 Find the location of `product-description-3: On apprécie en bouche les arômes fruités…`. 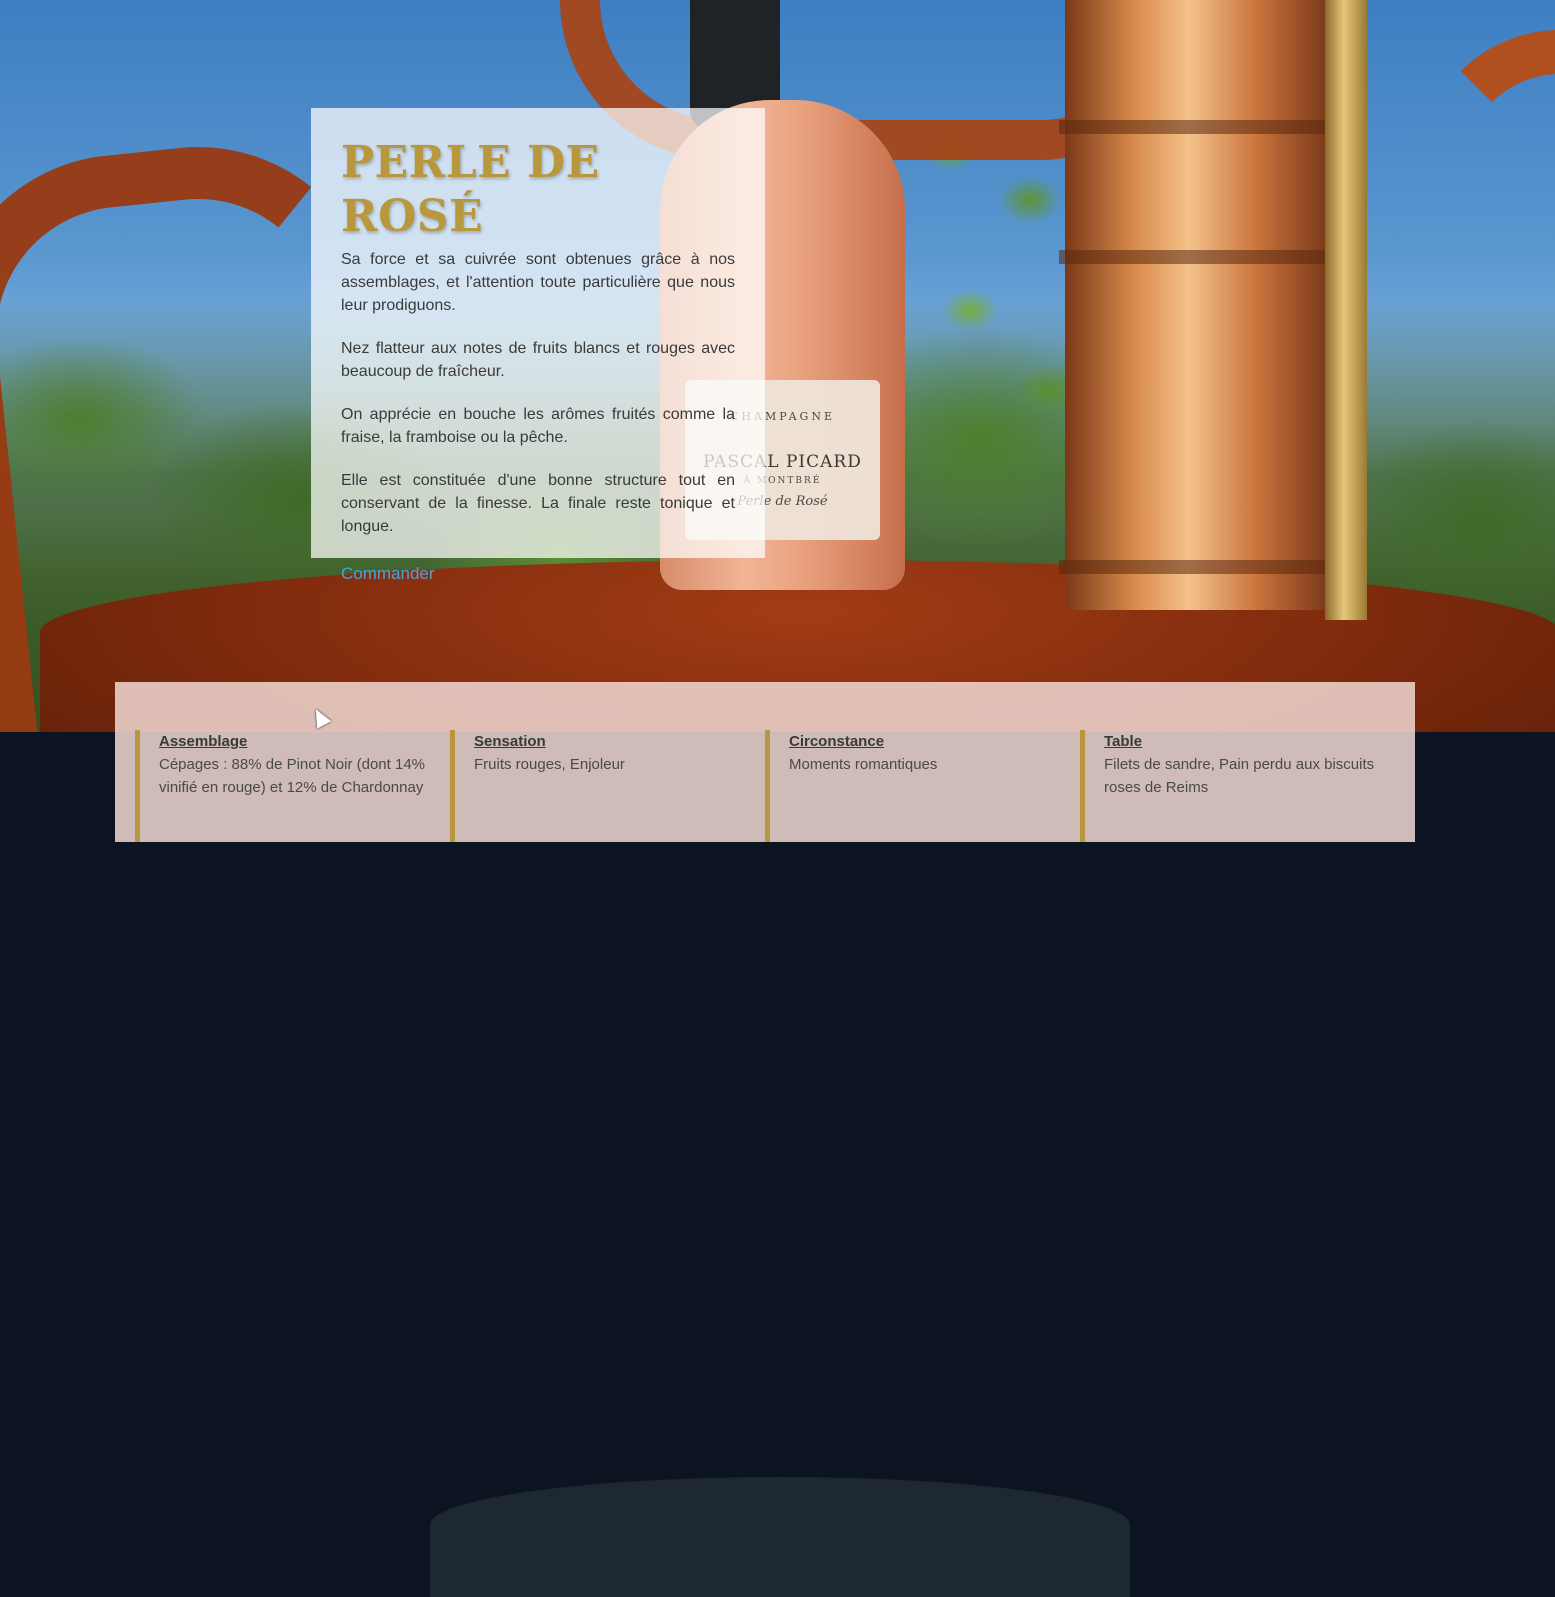

product-description-3: On apprécie en bouche les arômes fruités… is located at coordinates (538, 426).